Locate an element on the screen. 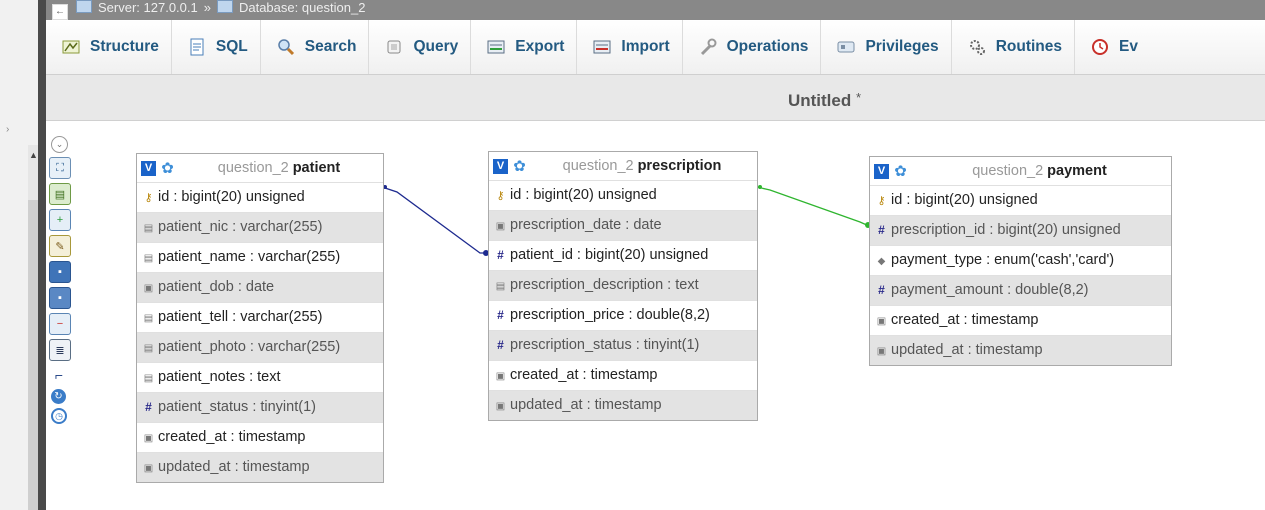 The image size is (1265, 510). table-row: ▣ prescription_date : date is located at coordinates (623, 225).